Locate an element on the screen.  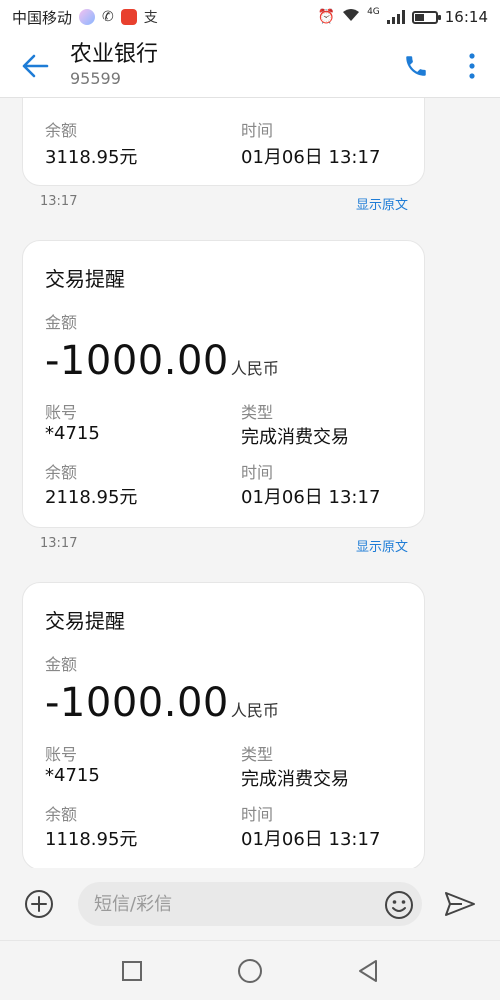
phone-icon is located at coordinates (416, 65).